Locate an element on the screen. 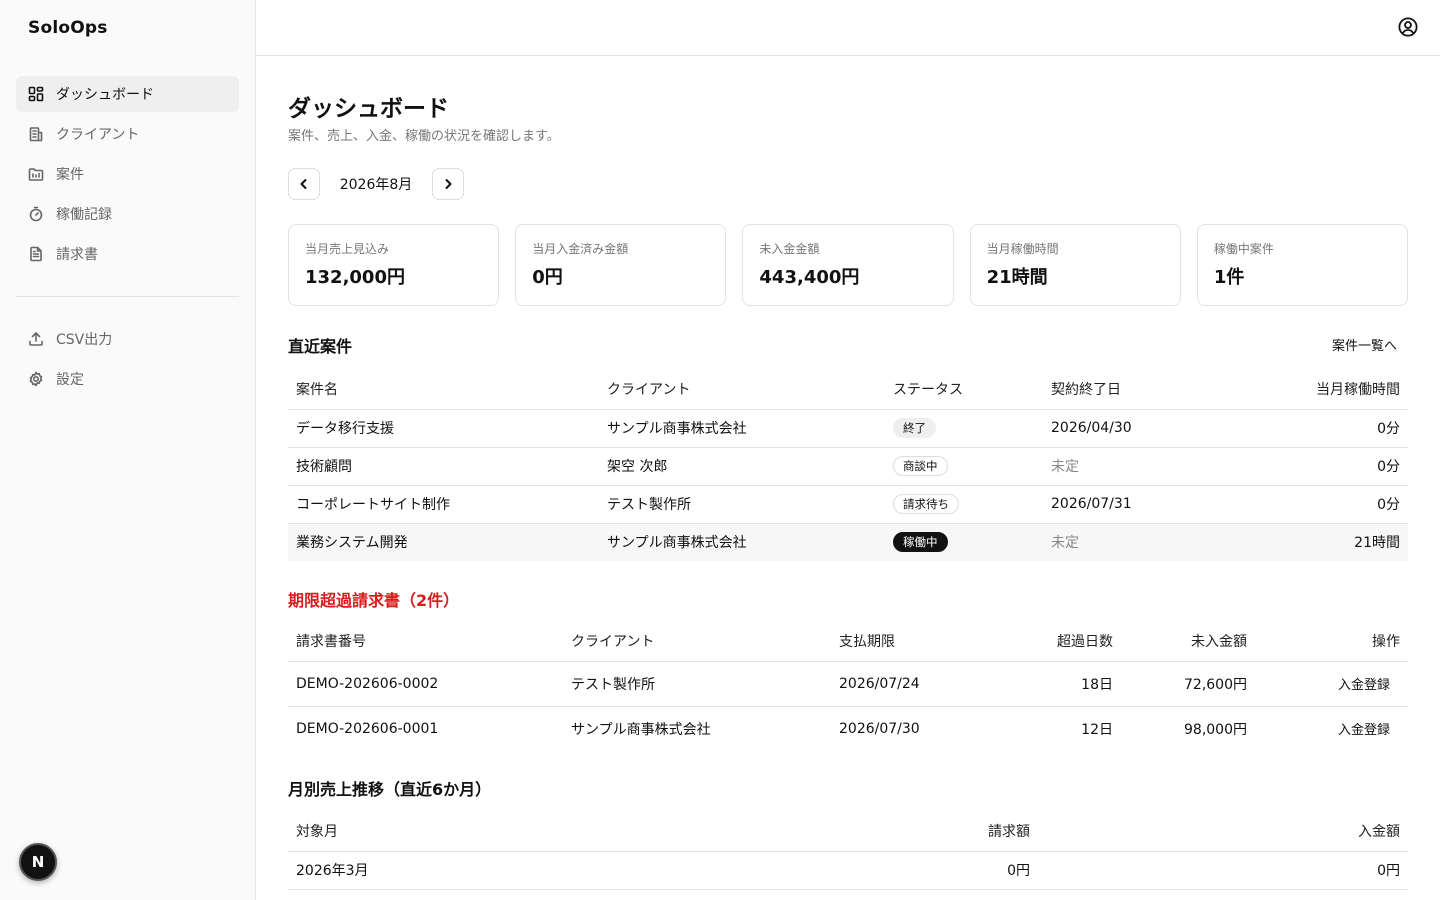 Image resolution: width=1440 pixels, height=900 pixels. table-row: データ移行支援 サンプル商事株式会社 終了 2026/04/30 0分 is located at coordinates (848, 428).